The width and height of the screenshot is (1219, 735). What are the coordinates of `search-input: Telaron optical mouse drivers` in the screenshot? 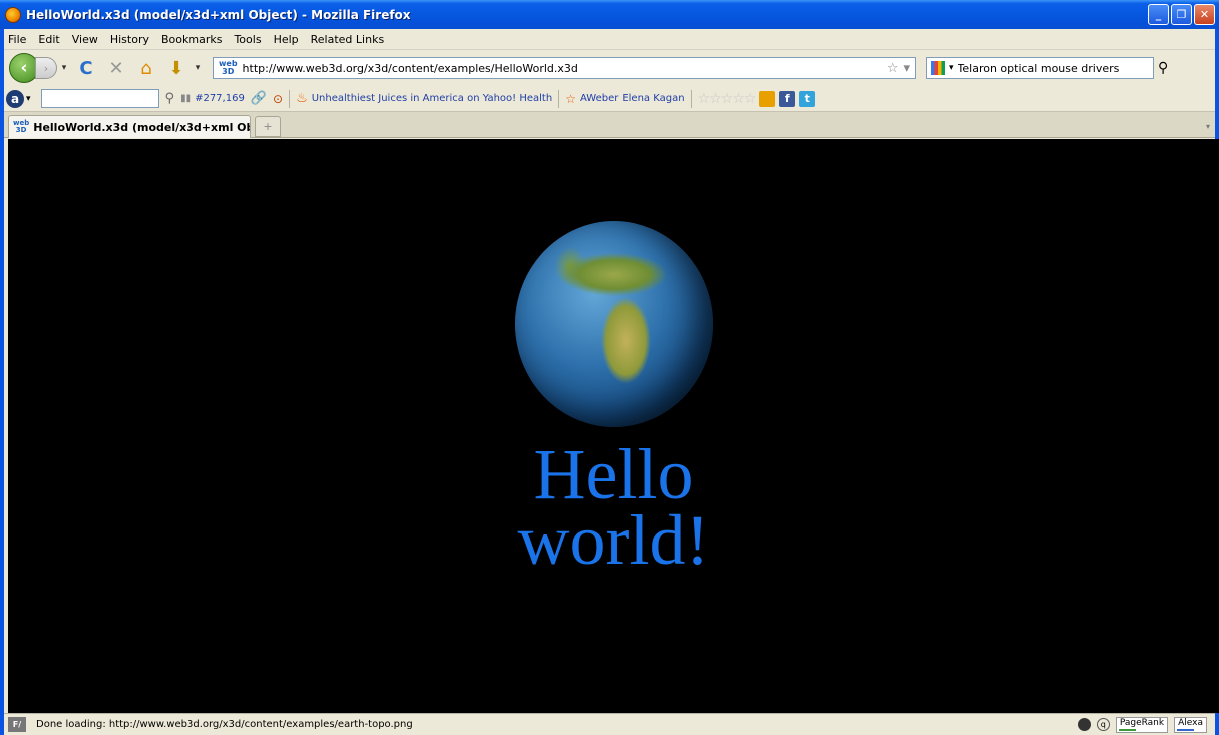 It's located at (1055, 68).